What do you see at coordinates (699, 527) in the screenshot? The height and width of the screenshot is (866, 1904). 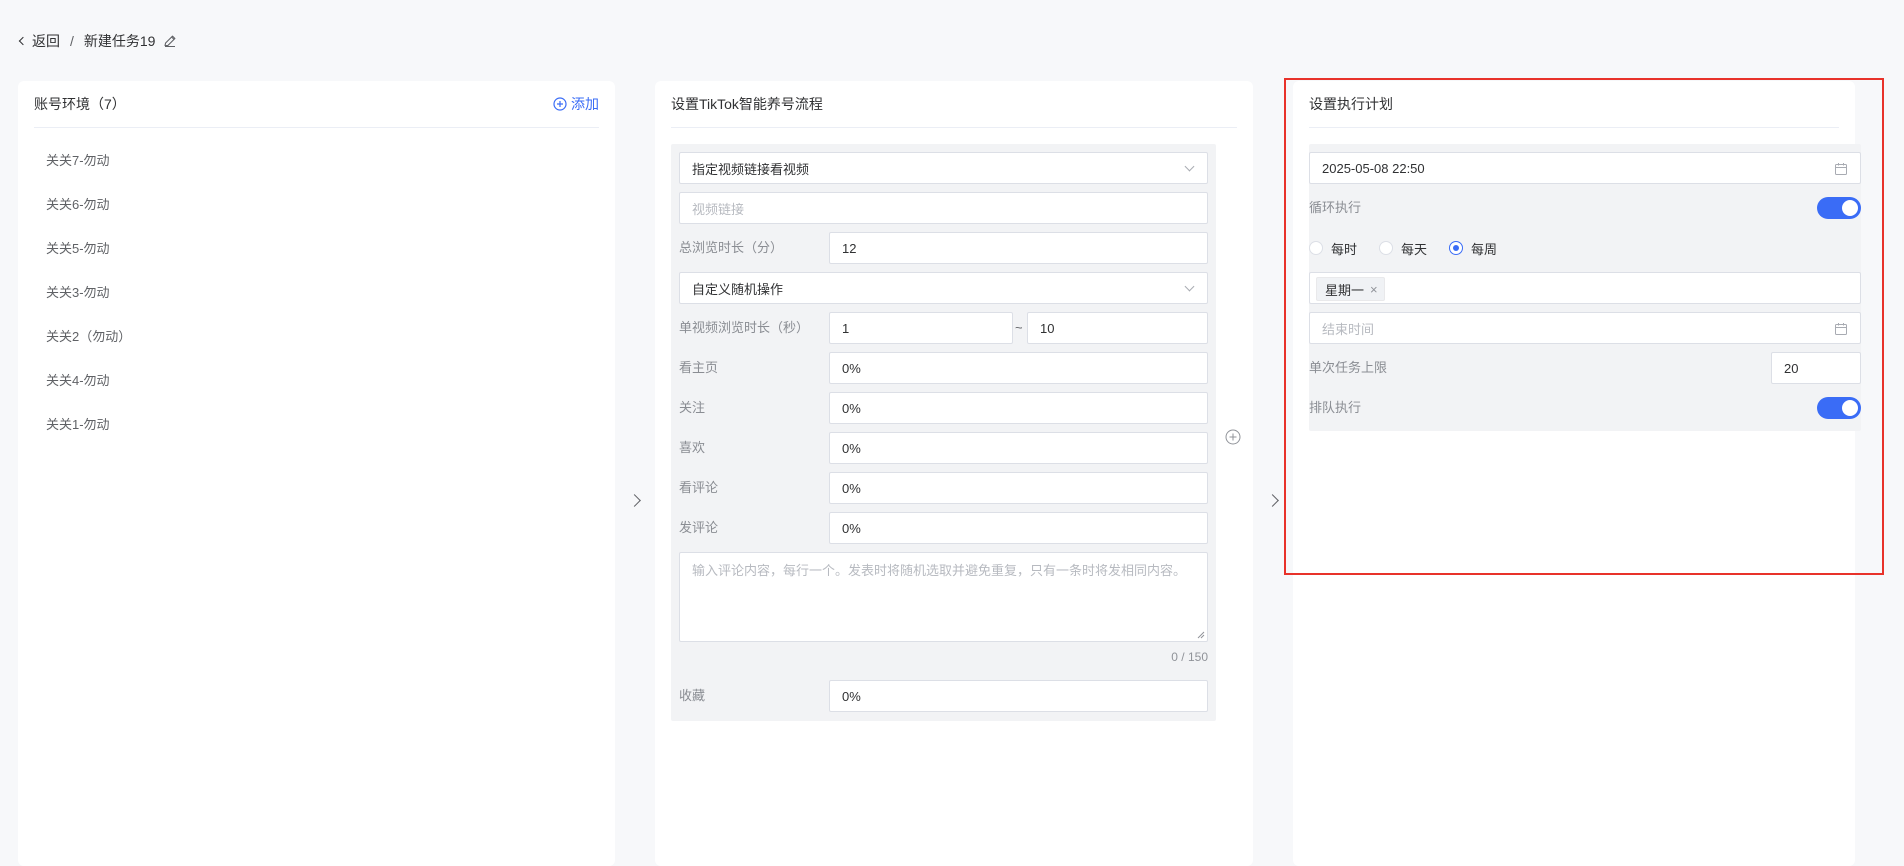 I see `post-comment-label: 发评论` at bounding box center [699, 527].